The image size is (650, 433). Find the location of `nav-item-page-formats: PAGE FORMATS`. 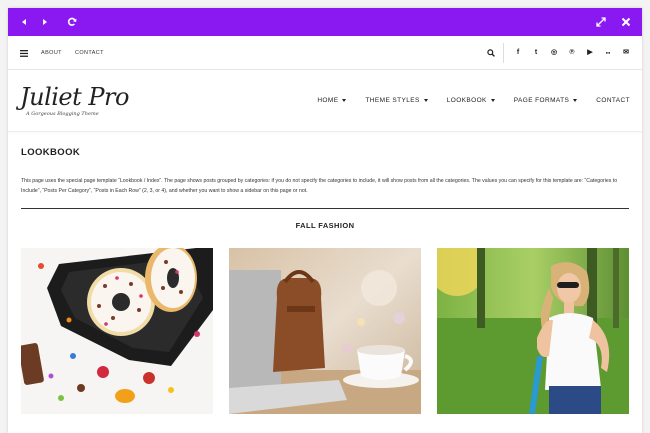

nav-item-page-formats: PAGE FORMATS is located at coordinates (545, 100).